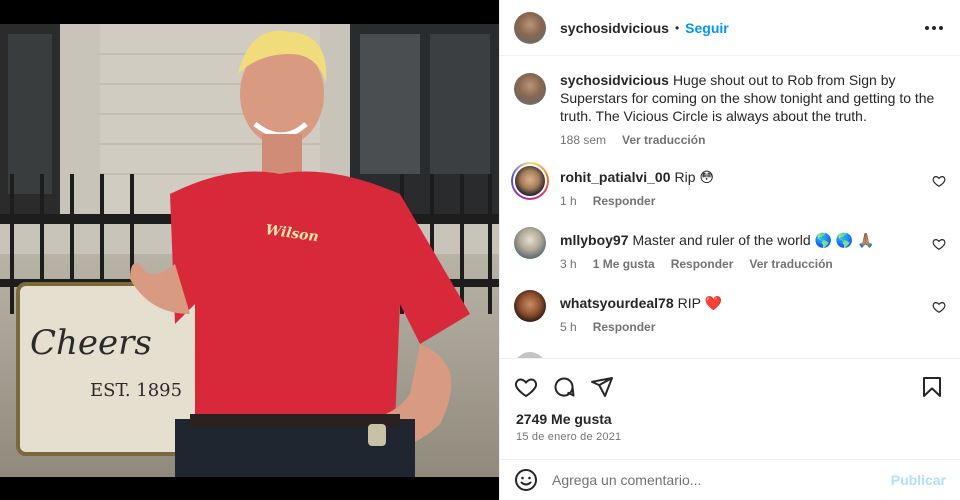  What do you see at coordinates (526, 480) in the screenshot?
I see `emoji-icon` at bounding box center [526, 480].